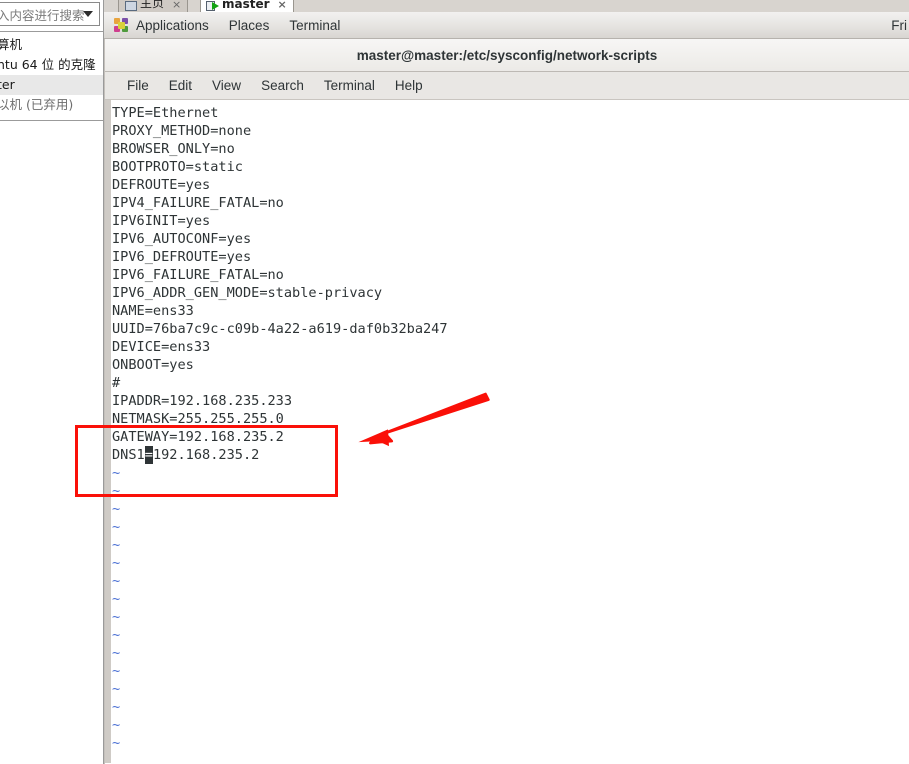  What do you see at coordinates (506, 25) in the screenshot?
I see `gnome-top-panel: Applications Places Terminal Fri` at bounding box center [506, 25].